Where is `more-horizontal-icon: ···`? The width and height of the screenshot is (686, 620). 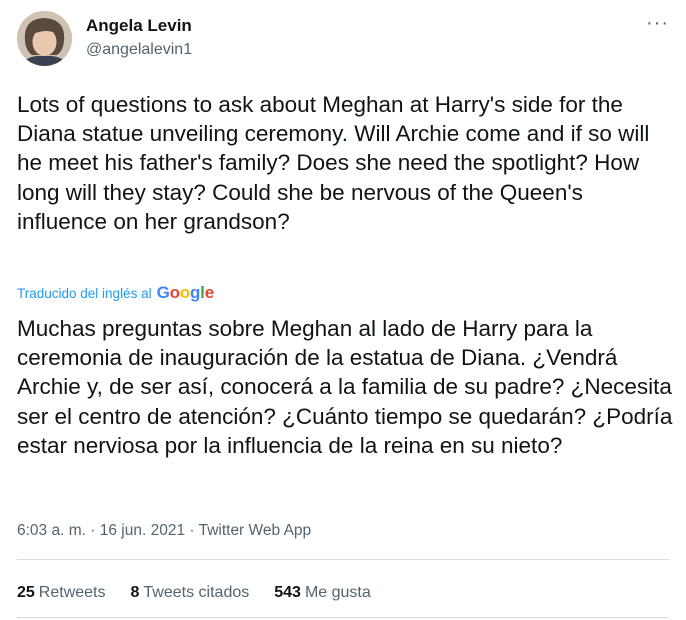
more-horizontal-icon: ··· is located at coordinates (657, 23).